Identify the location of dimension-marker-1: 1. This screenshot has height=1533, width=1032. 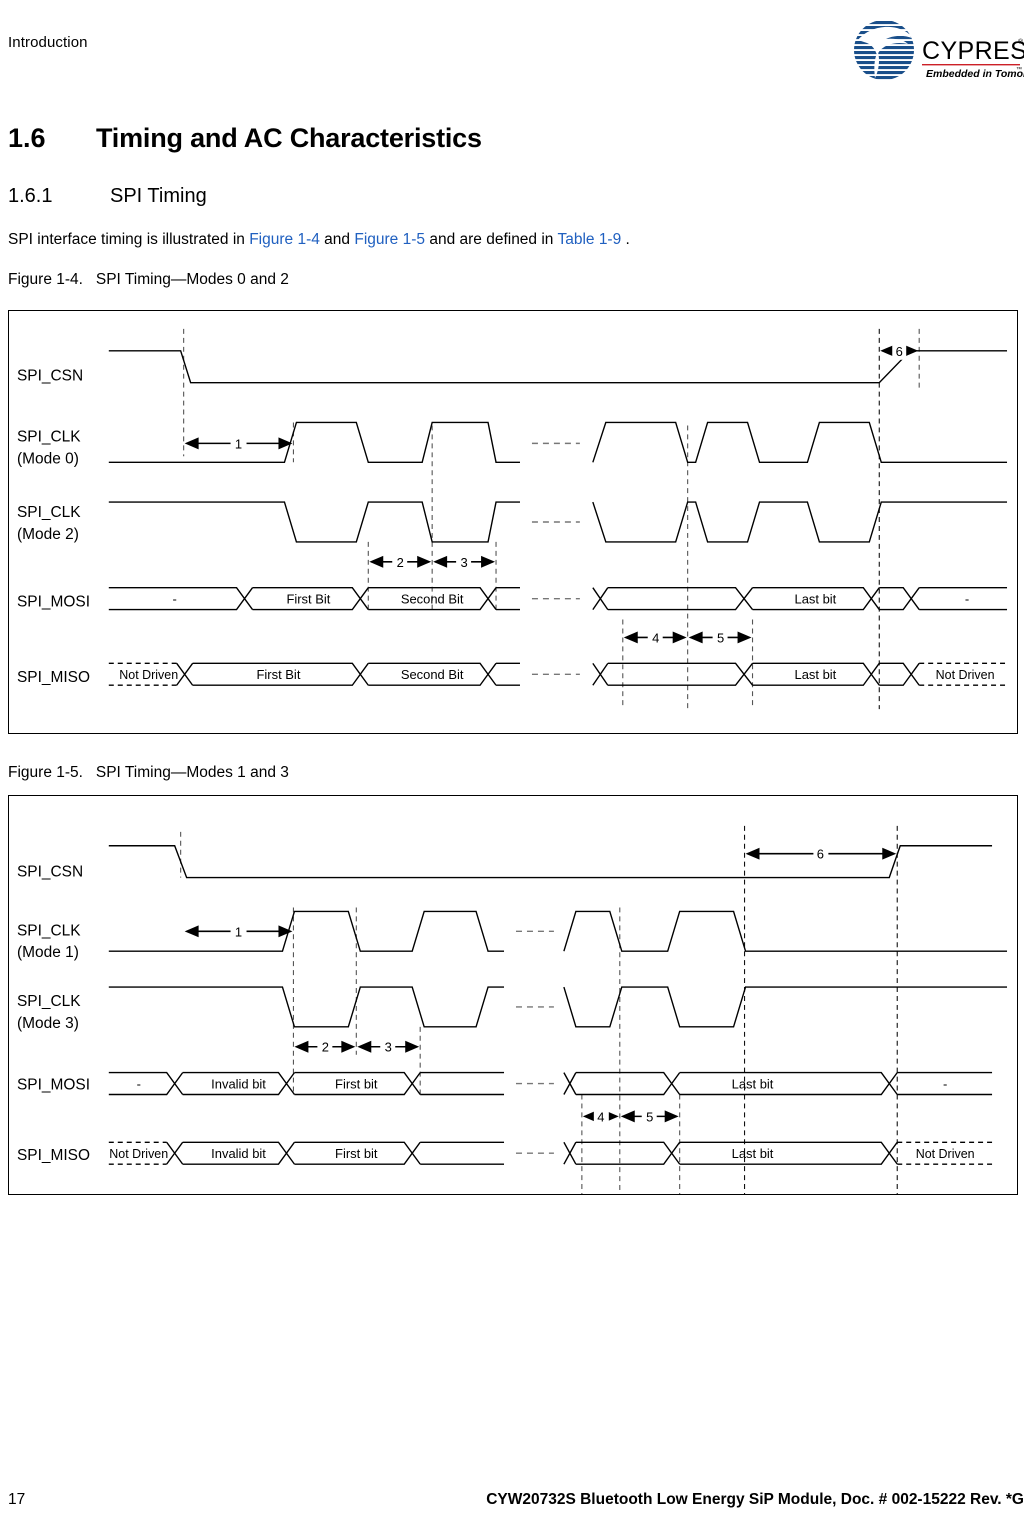
(238, 443).